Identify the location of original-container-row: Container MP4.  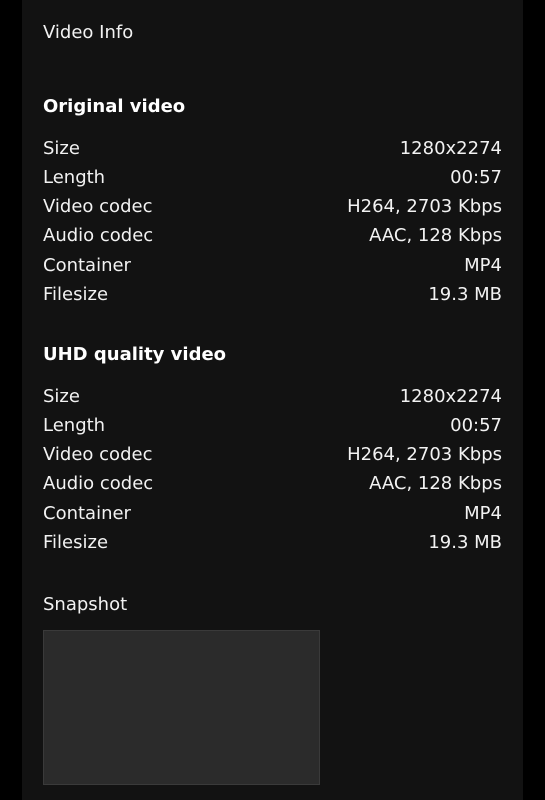
(272, 265).